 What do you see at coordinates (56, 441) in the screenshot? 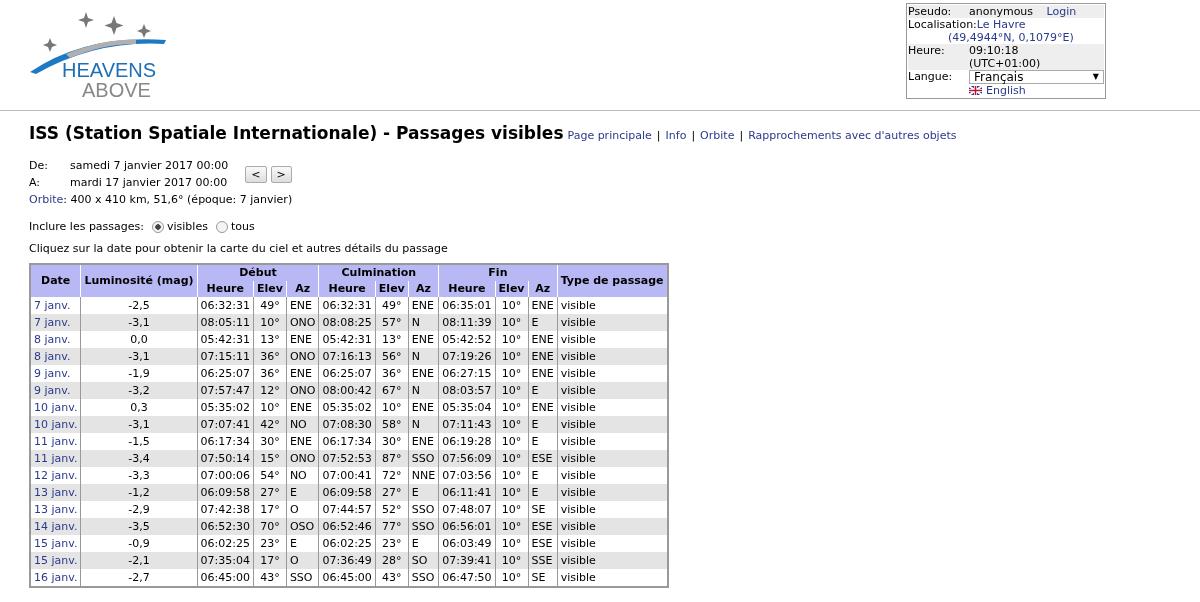
I see `date-link: 11 janv.` at bounding box center [56, 441].